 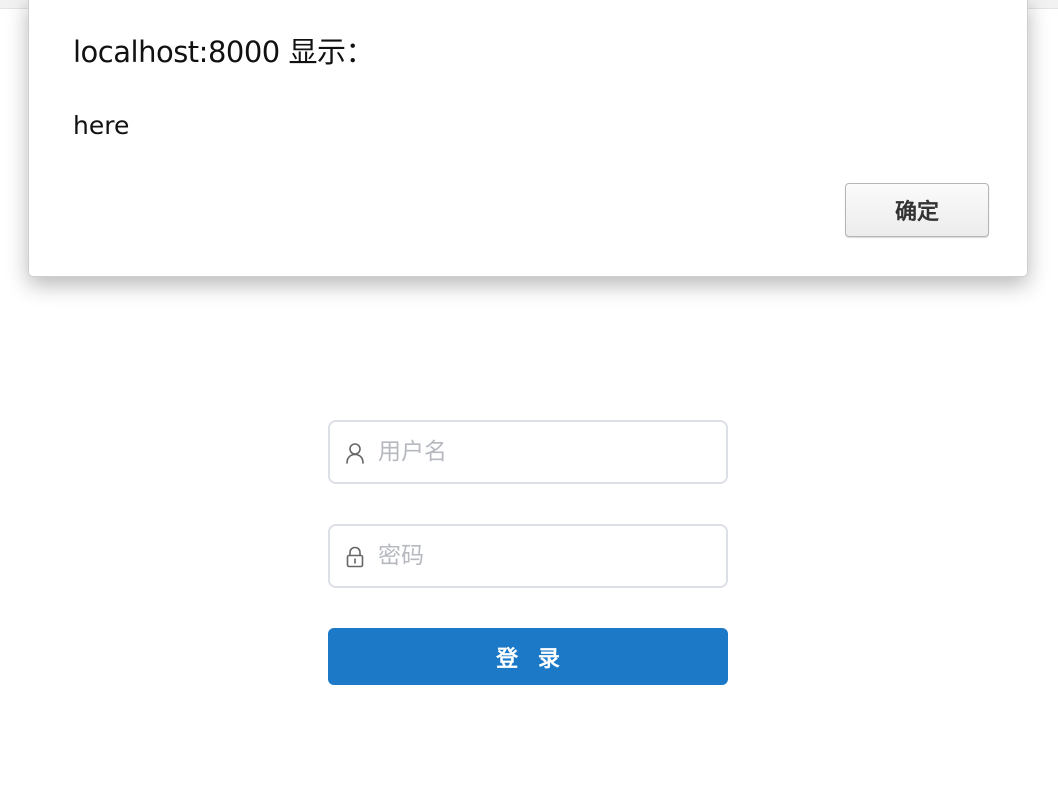 I want to click on lock-icon, so click(x=355, y=557).